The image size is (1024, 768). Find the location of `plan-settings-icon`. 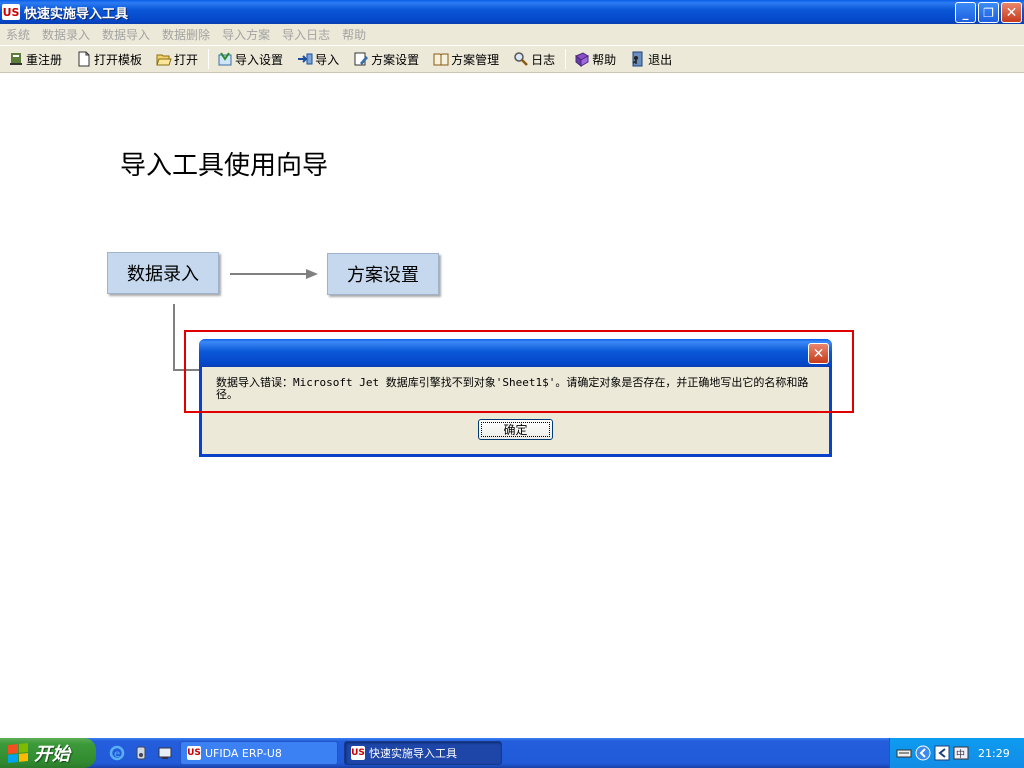

plan-settings-icon is located at coordinates (361, 59).